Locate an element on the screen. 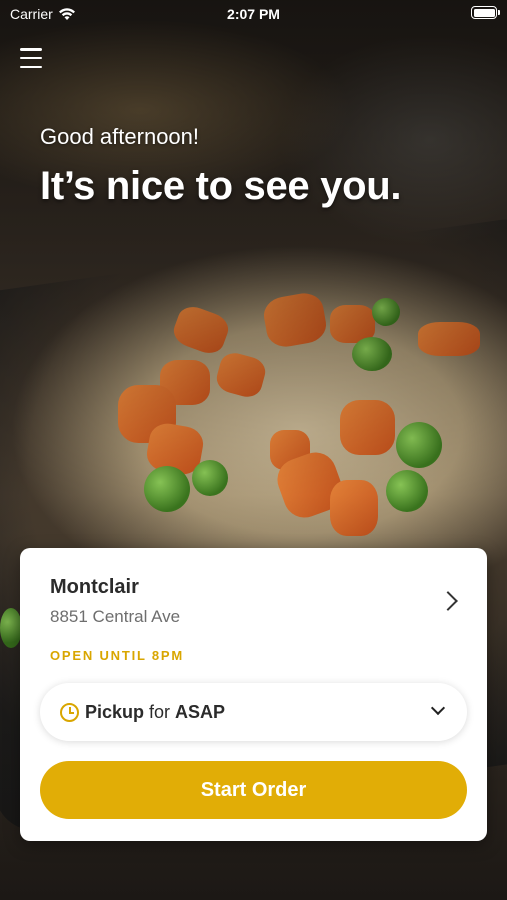  order-mode-selector: Pickup for ASAP is located at coordinates (253, 712).